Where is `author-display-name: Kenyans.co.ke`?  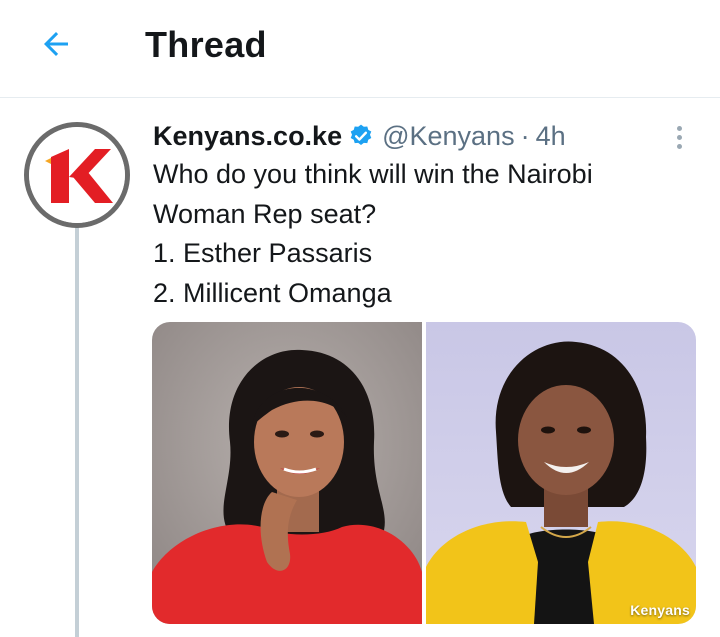
author-display-name: Kenyans.co.ke is located at coordinates (247, 136).